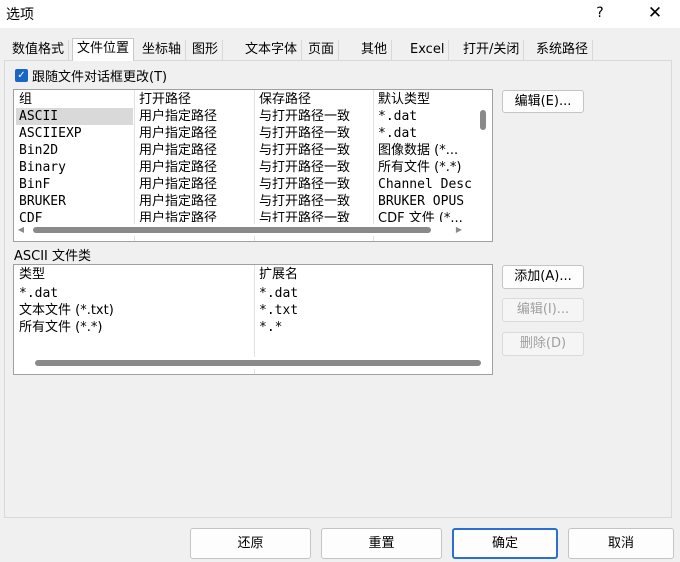 Image resolution: width=680 pixels, height=562 pixels. I want to click on table-cell: BRUKER, so click(42, 201).